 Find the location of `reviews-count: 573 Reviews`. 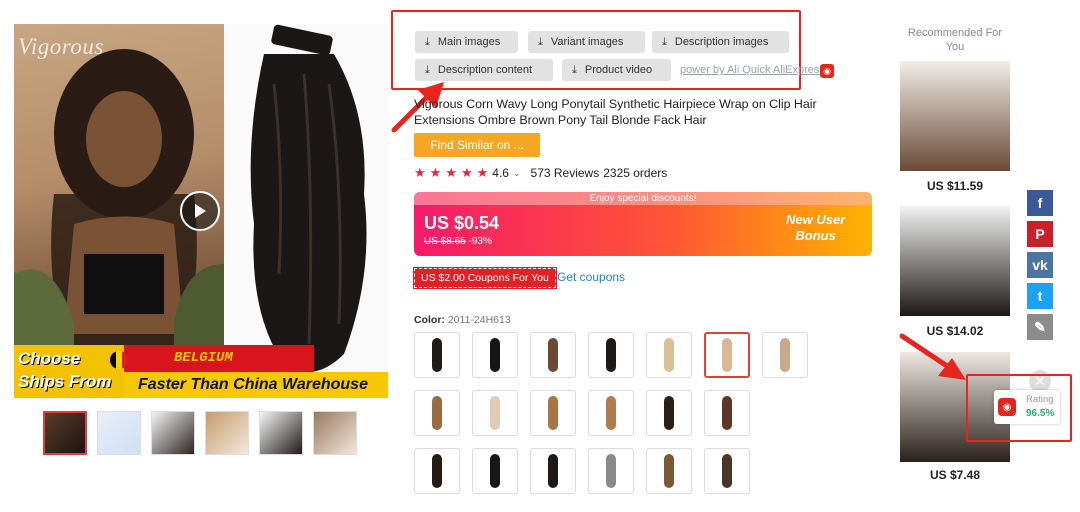

reviews-count: 573 Reviews is located at coordinates (565, 173).